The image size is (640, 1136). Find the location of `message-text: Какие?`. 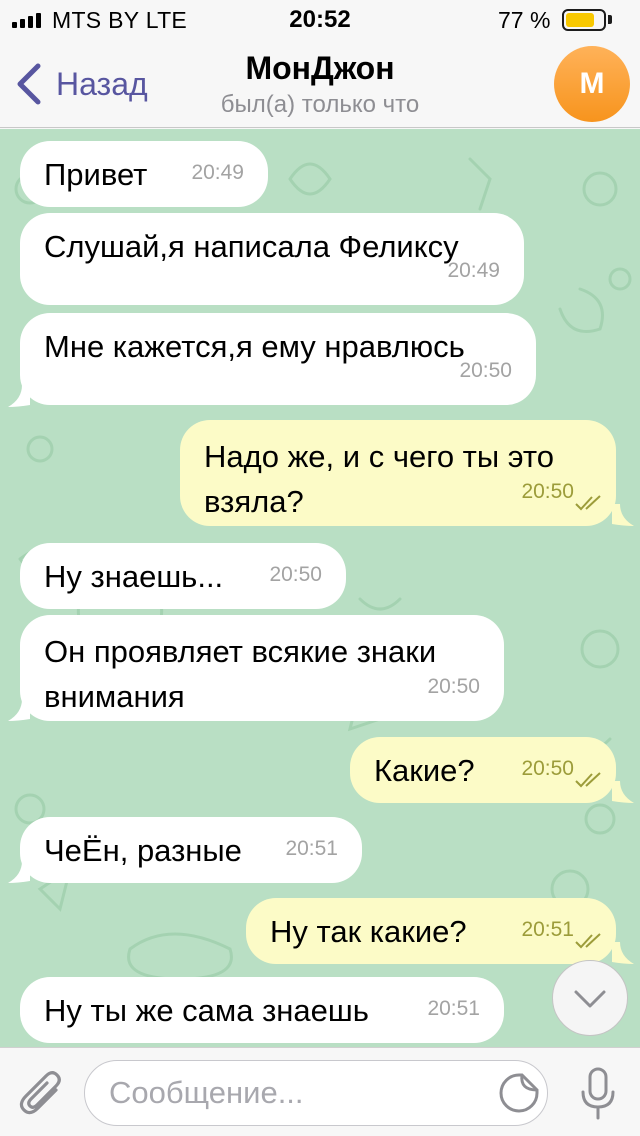

message-text: Какие? is located at coordinates (424, 770).